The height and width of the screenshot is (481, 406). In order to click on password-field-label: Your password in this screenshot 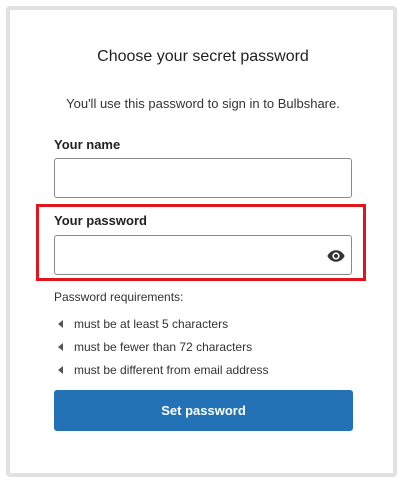, I will do `click(100, 220)`.